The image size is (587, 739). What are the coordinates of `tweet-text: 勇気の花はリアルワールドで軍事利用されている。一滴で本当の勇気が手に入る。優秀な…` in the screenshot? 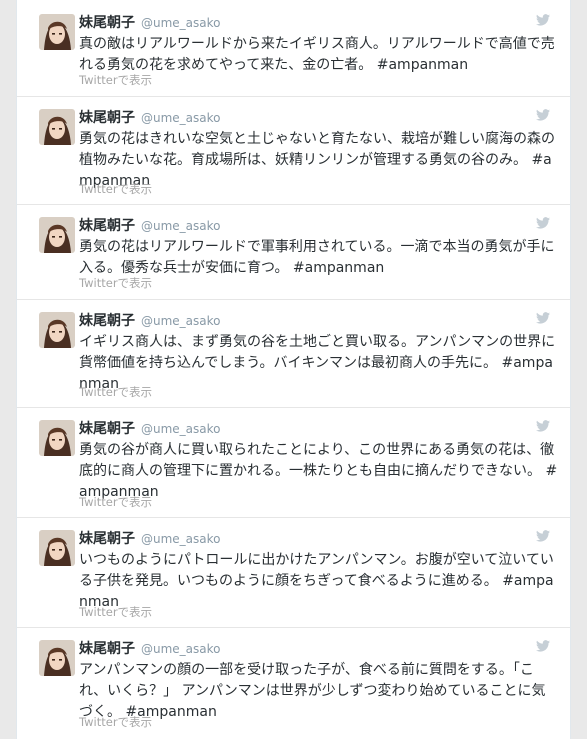 It's located at (319, 258).